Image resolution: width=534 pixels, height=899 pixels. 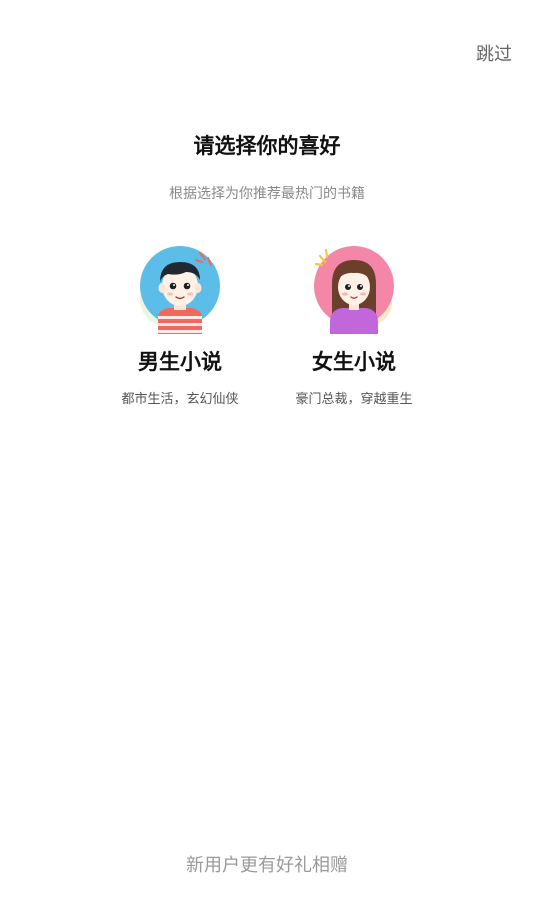 I want to click on girl-avatar-icon, so click(x=354, y=290).